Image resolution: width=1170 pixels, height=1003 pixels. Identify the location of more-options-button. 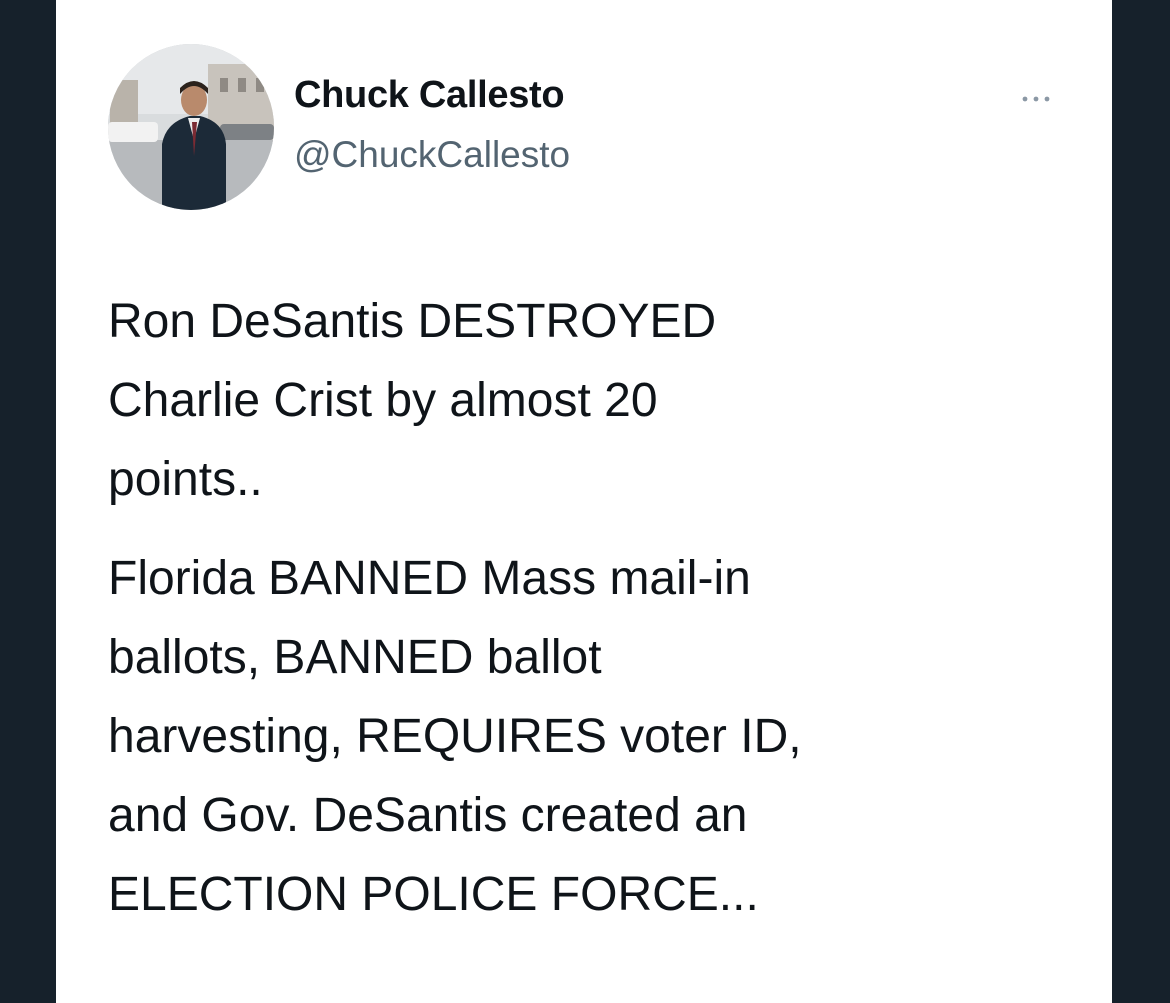
(1036, 99).